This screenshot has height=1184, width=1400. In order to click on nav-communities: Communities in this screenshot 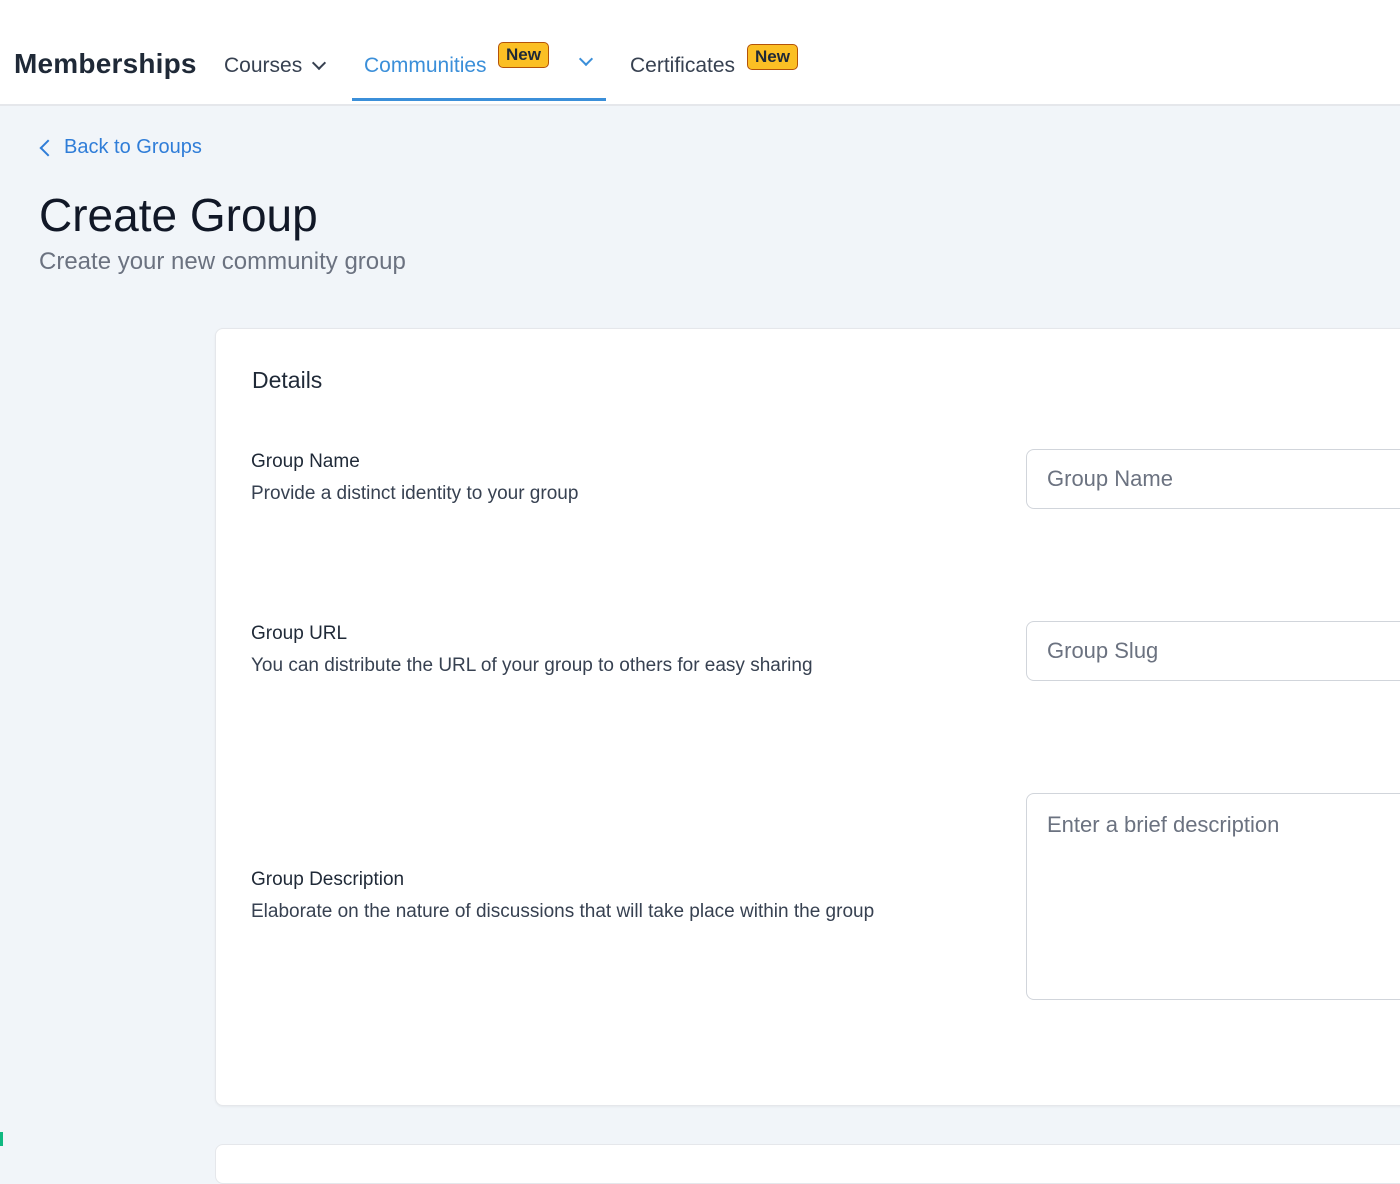, I will do `click(425, 66)`.